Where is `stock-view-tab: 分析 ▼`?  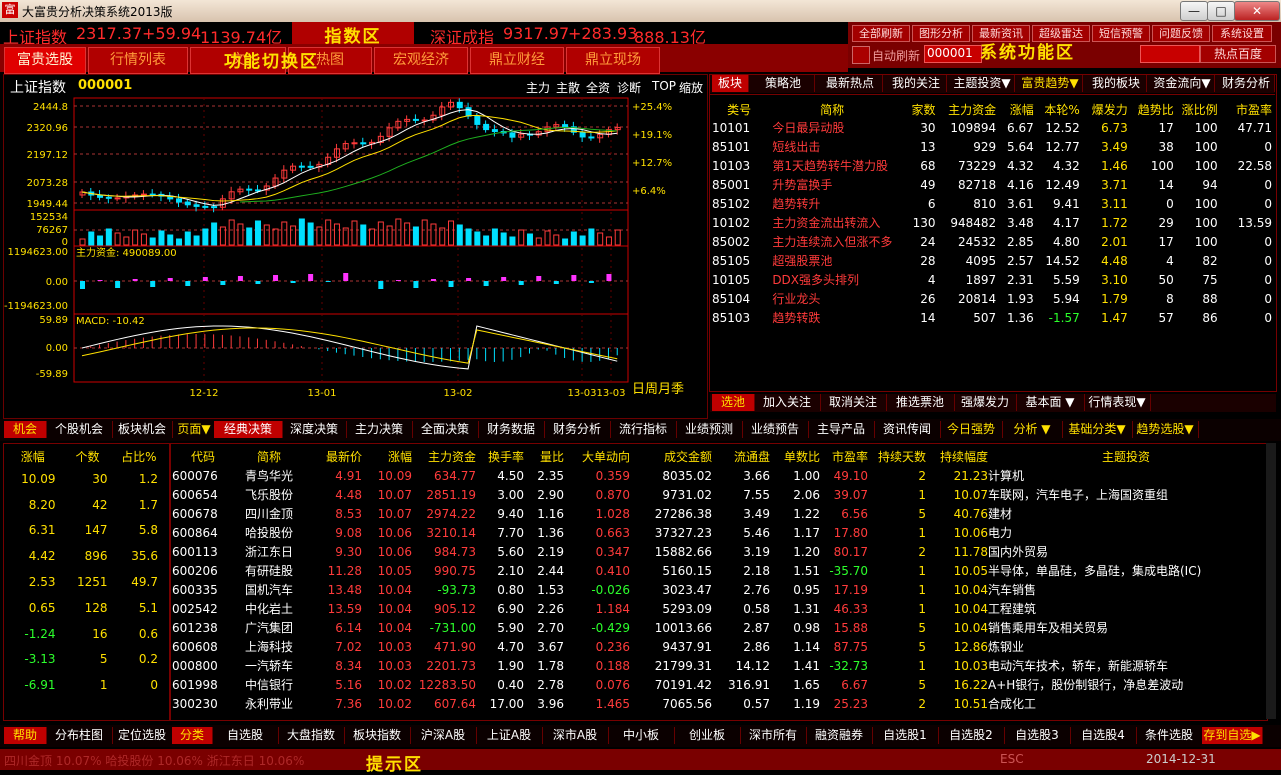 stock-view-tab: 分析 ▼ is located at coordinates (1032, 429).